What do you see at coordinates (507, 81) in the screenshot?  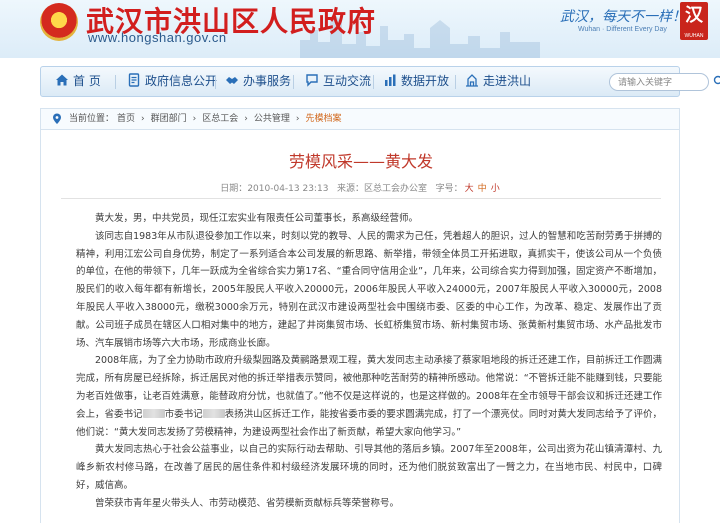 I see `nav-label-about-hongshan: 走进洪山` at bounding box center [507, 81].